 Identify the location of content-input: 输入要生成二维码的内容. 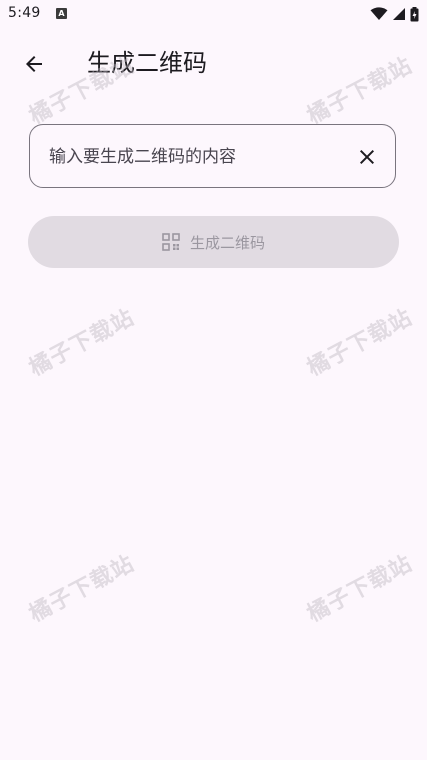
(212, 156).